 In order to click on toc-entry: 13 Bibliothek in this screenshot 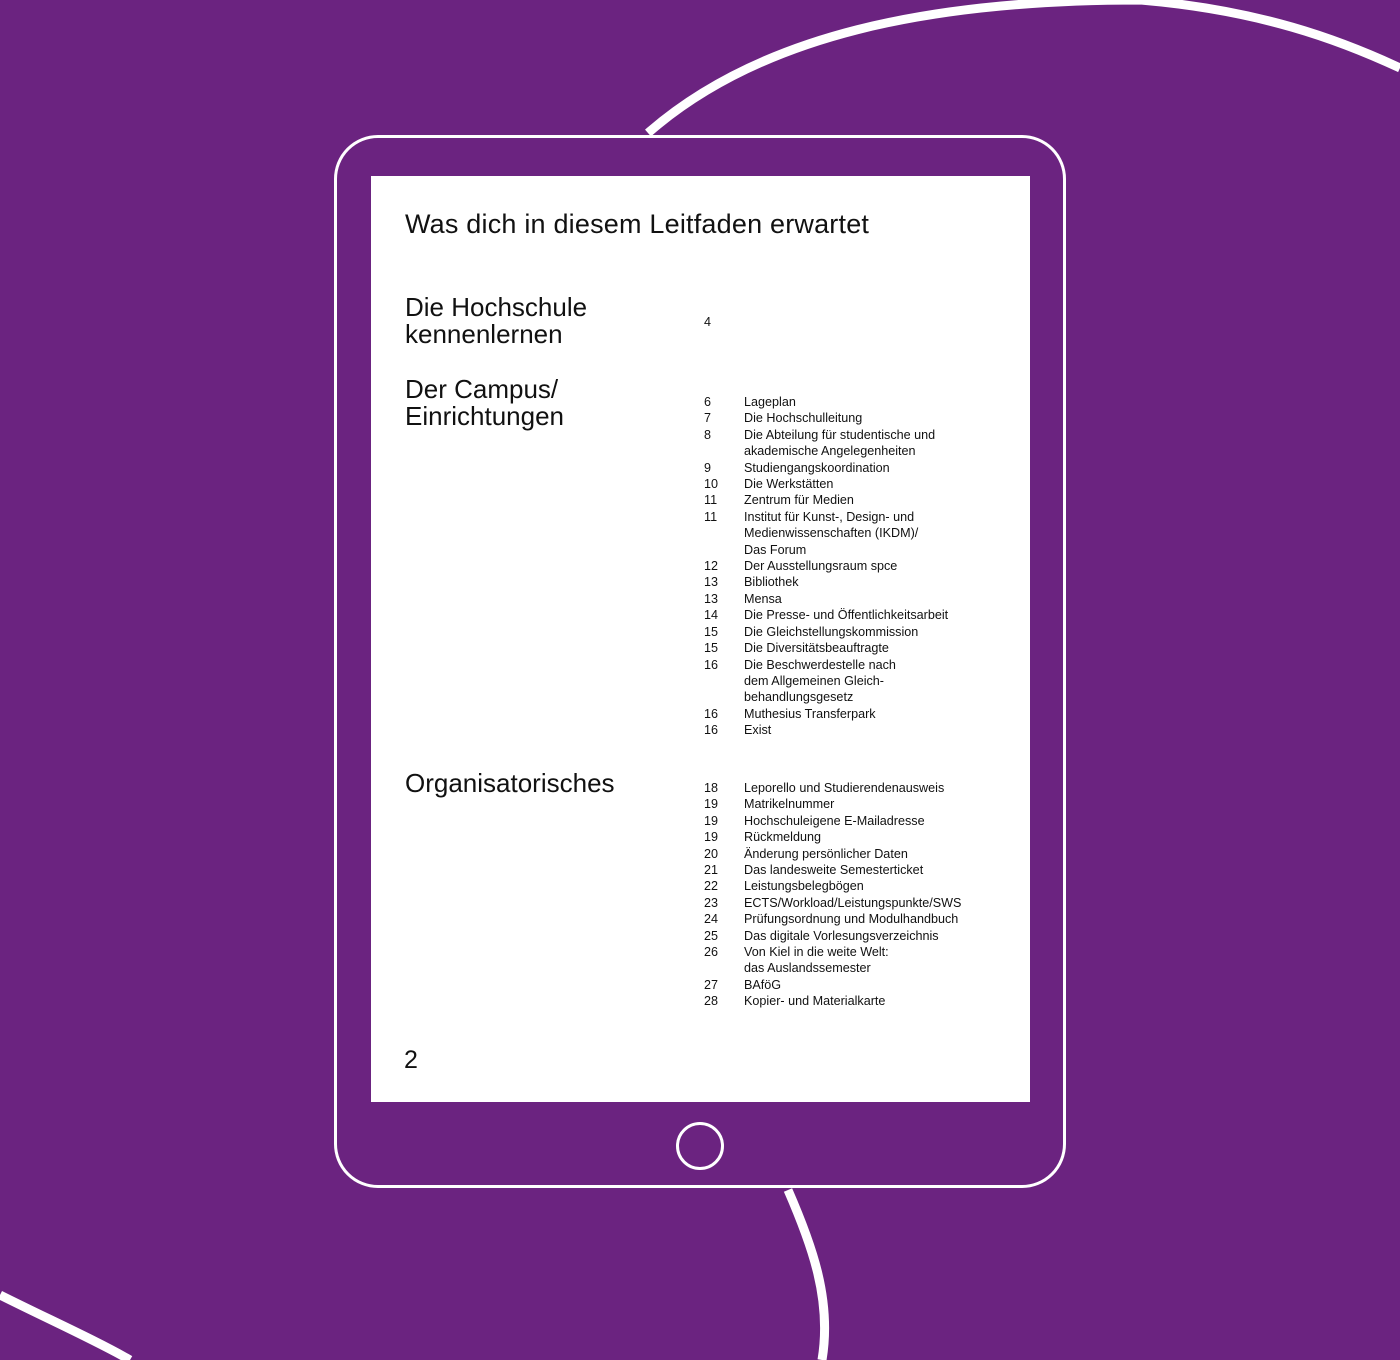, I will do `click(864, 582)`.